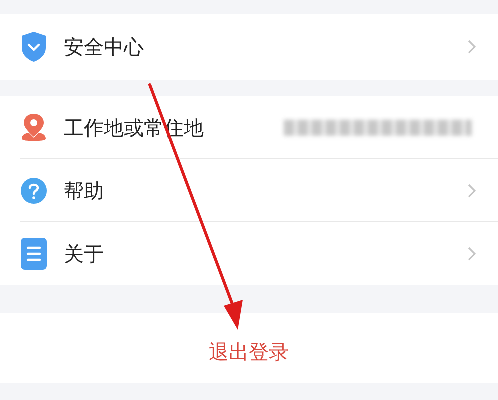  What do you see at coordinates (34, 190) in the screenshot?
I see `question-icon` at bounding box center [34, 190].